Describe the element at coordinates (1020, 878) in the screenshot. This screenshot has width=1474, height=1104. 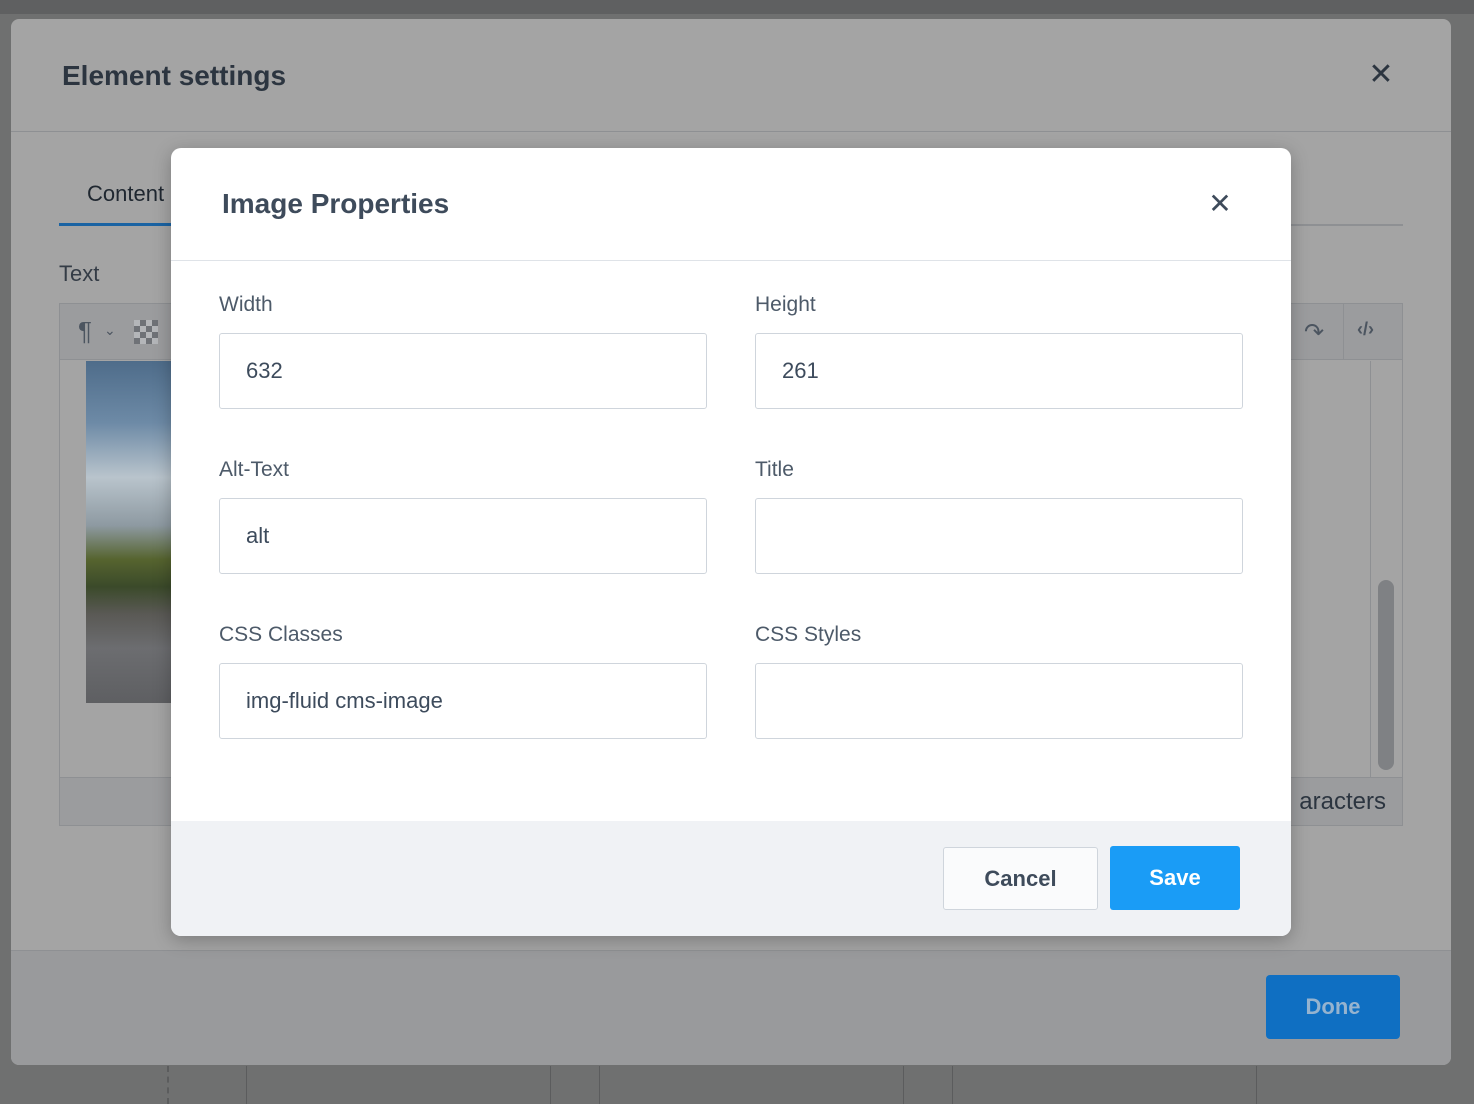
I see `cancel-button: Cancel` at that location.